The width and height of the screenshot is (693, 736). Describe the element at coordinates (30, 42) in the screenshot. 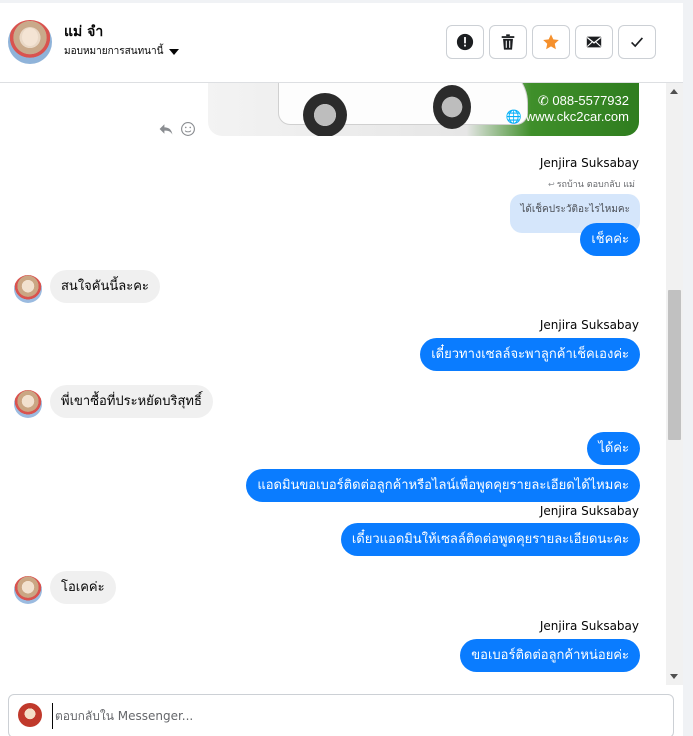

I see `contact-avatar` at that location.